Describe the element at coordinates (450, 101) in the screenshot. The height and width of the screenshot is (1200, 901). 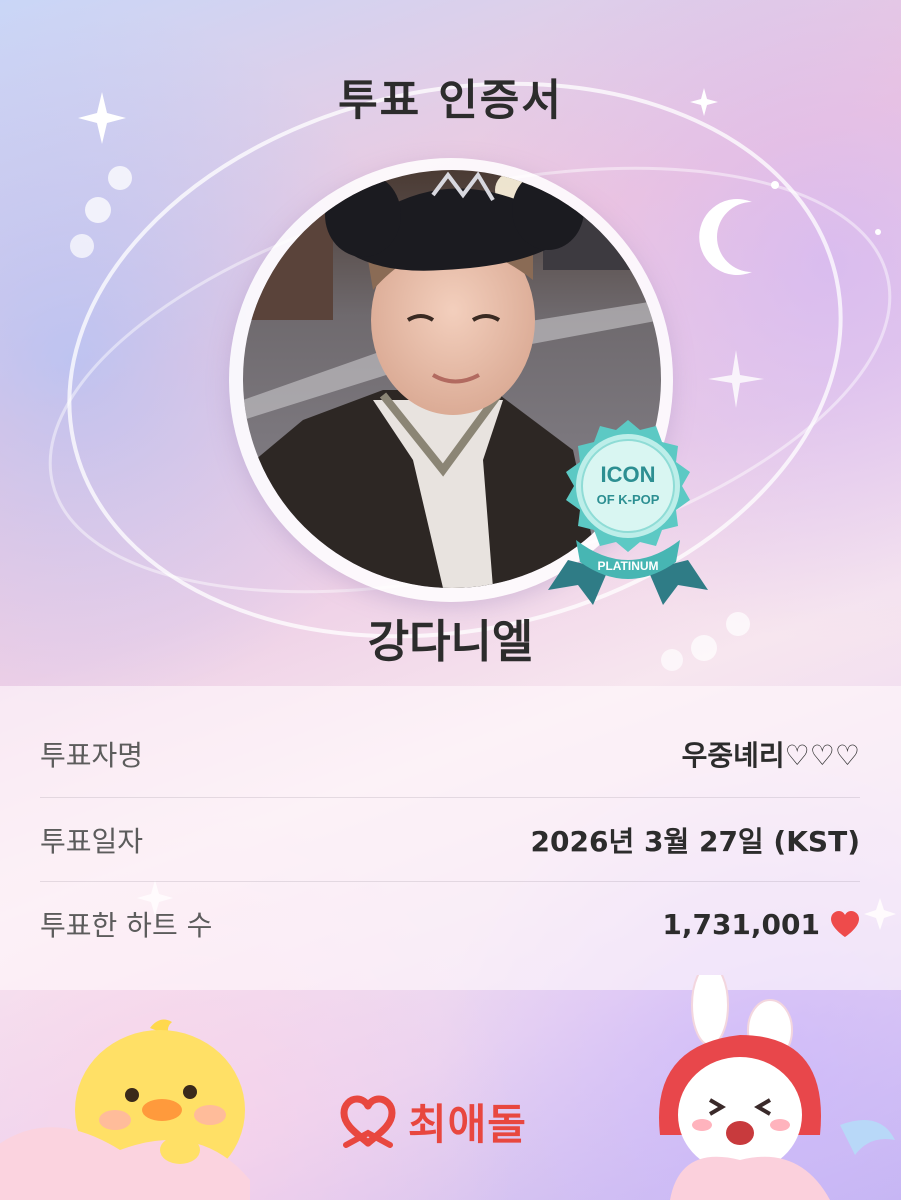
I see `certificate-title: 투표 인증서` at that location.